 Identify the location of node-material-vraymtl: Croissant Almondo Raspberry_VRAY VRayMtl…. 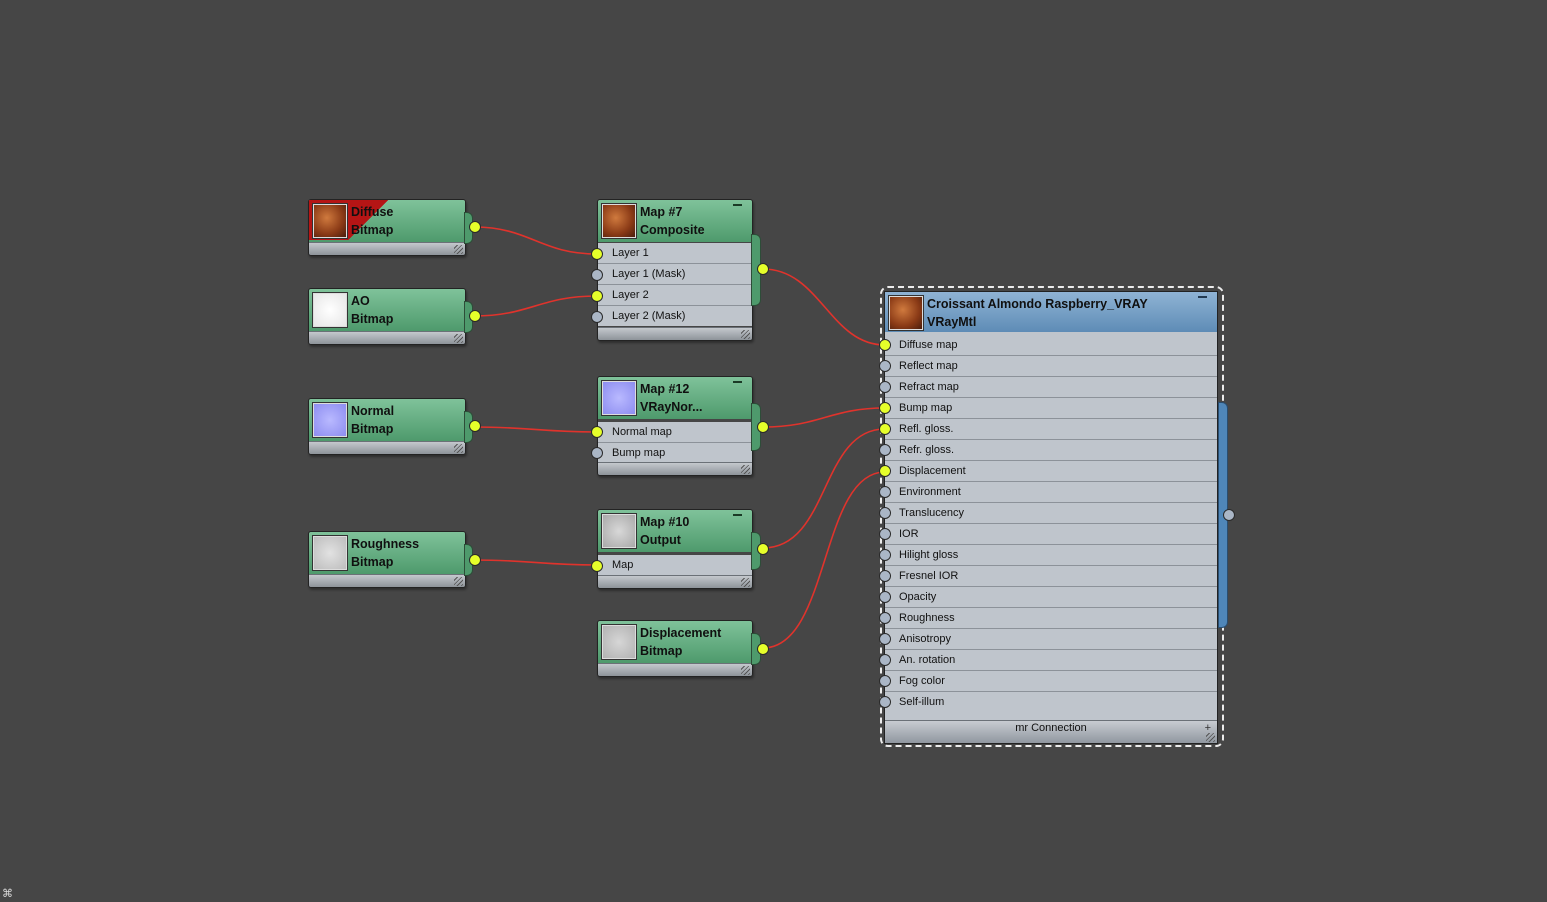
(1057, 516).